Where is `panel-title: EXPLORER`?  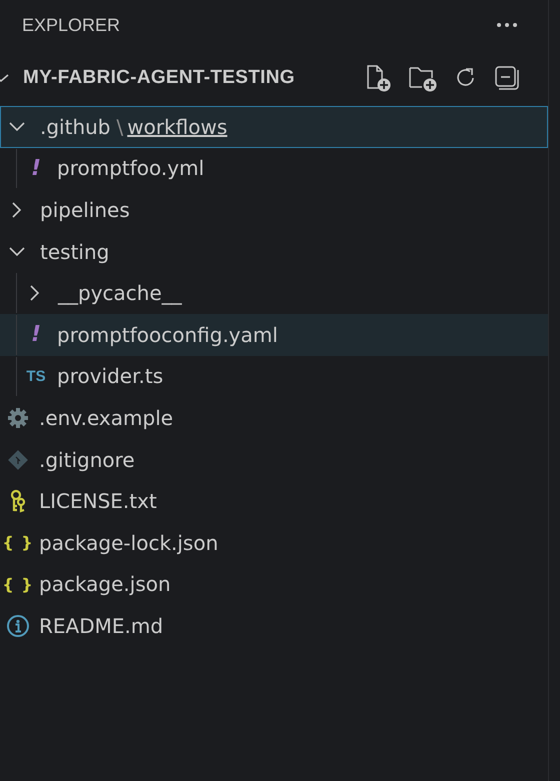 panel-title: EXPLORER is located at coordinates (71, 25).